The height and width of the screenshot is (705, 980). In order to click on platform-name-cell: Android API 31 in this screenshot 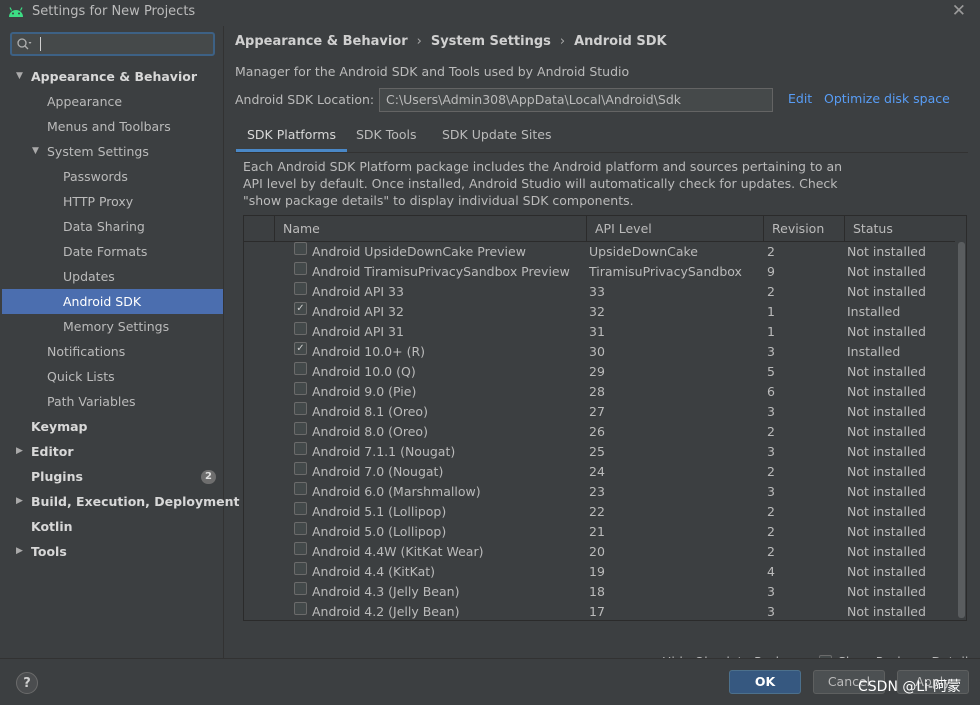, I will do `click(358, 331)`.